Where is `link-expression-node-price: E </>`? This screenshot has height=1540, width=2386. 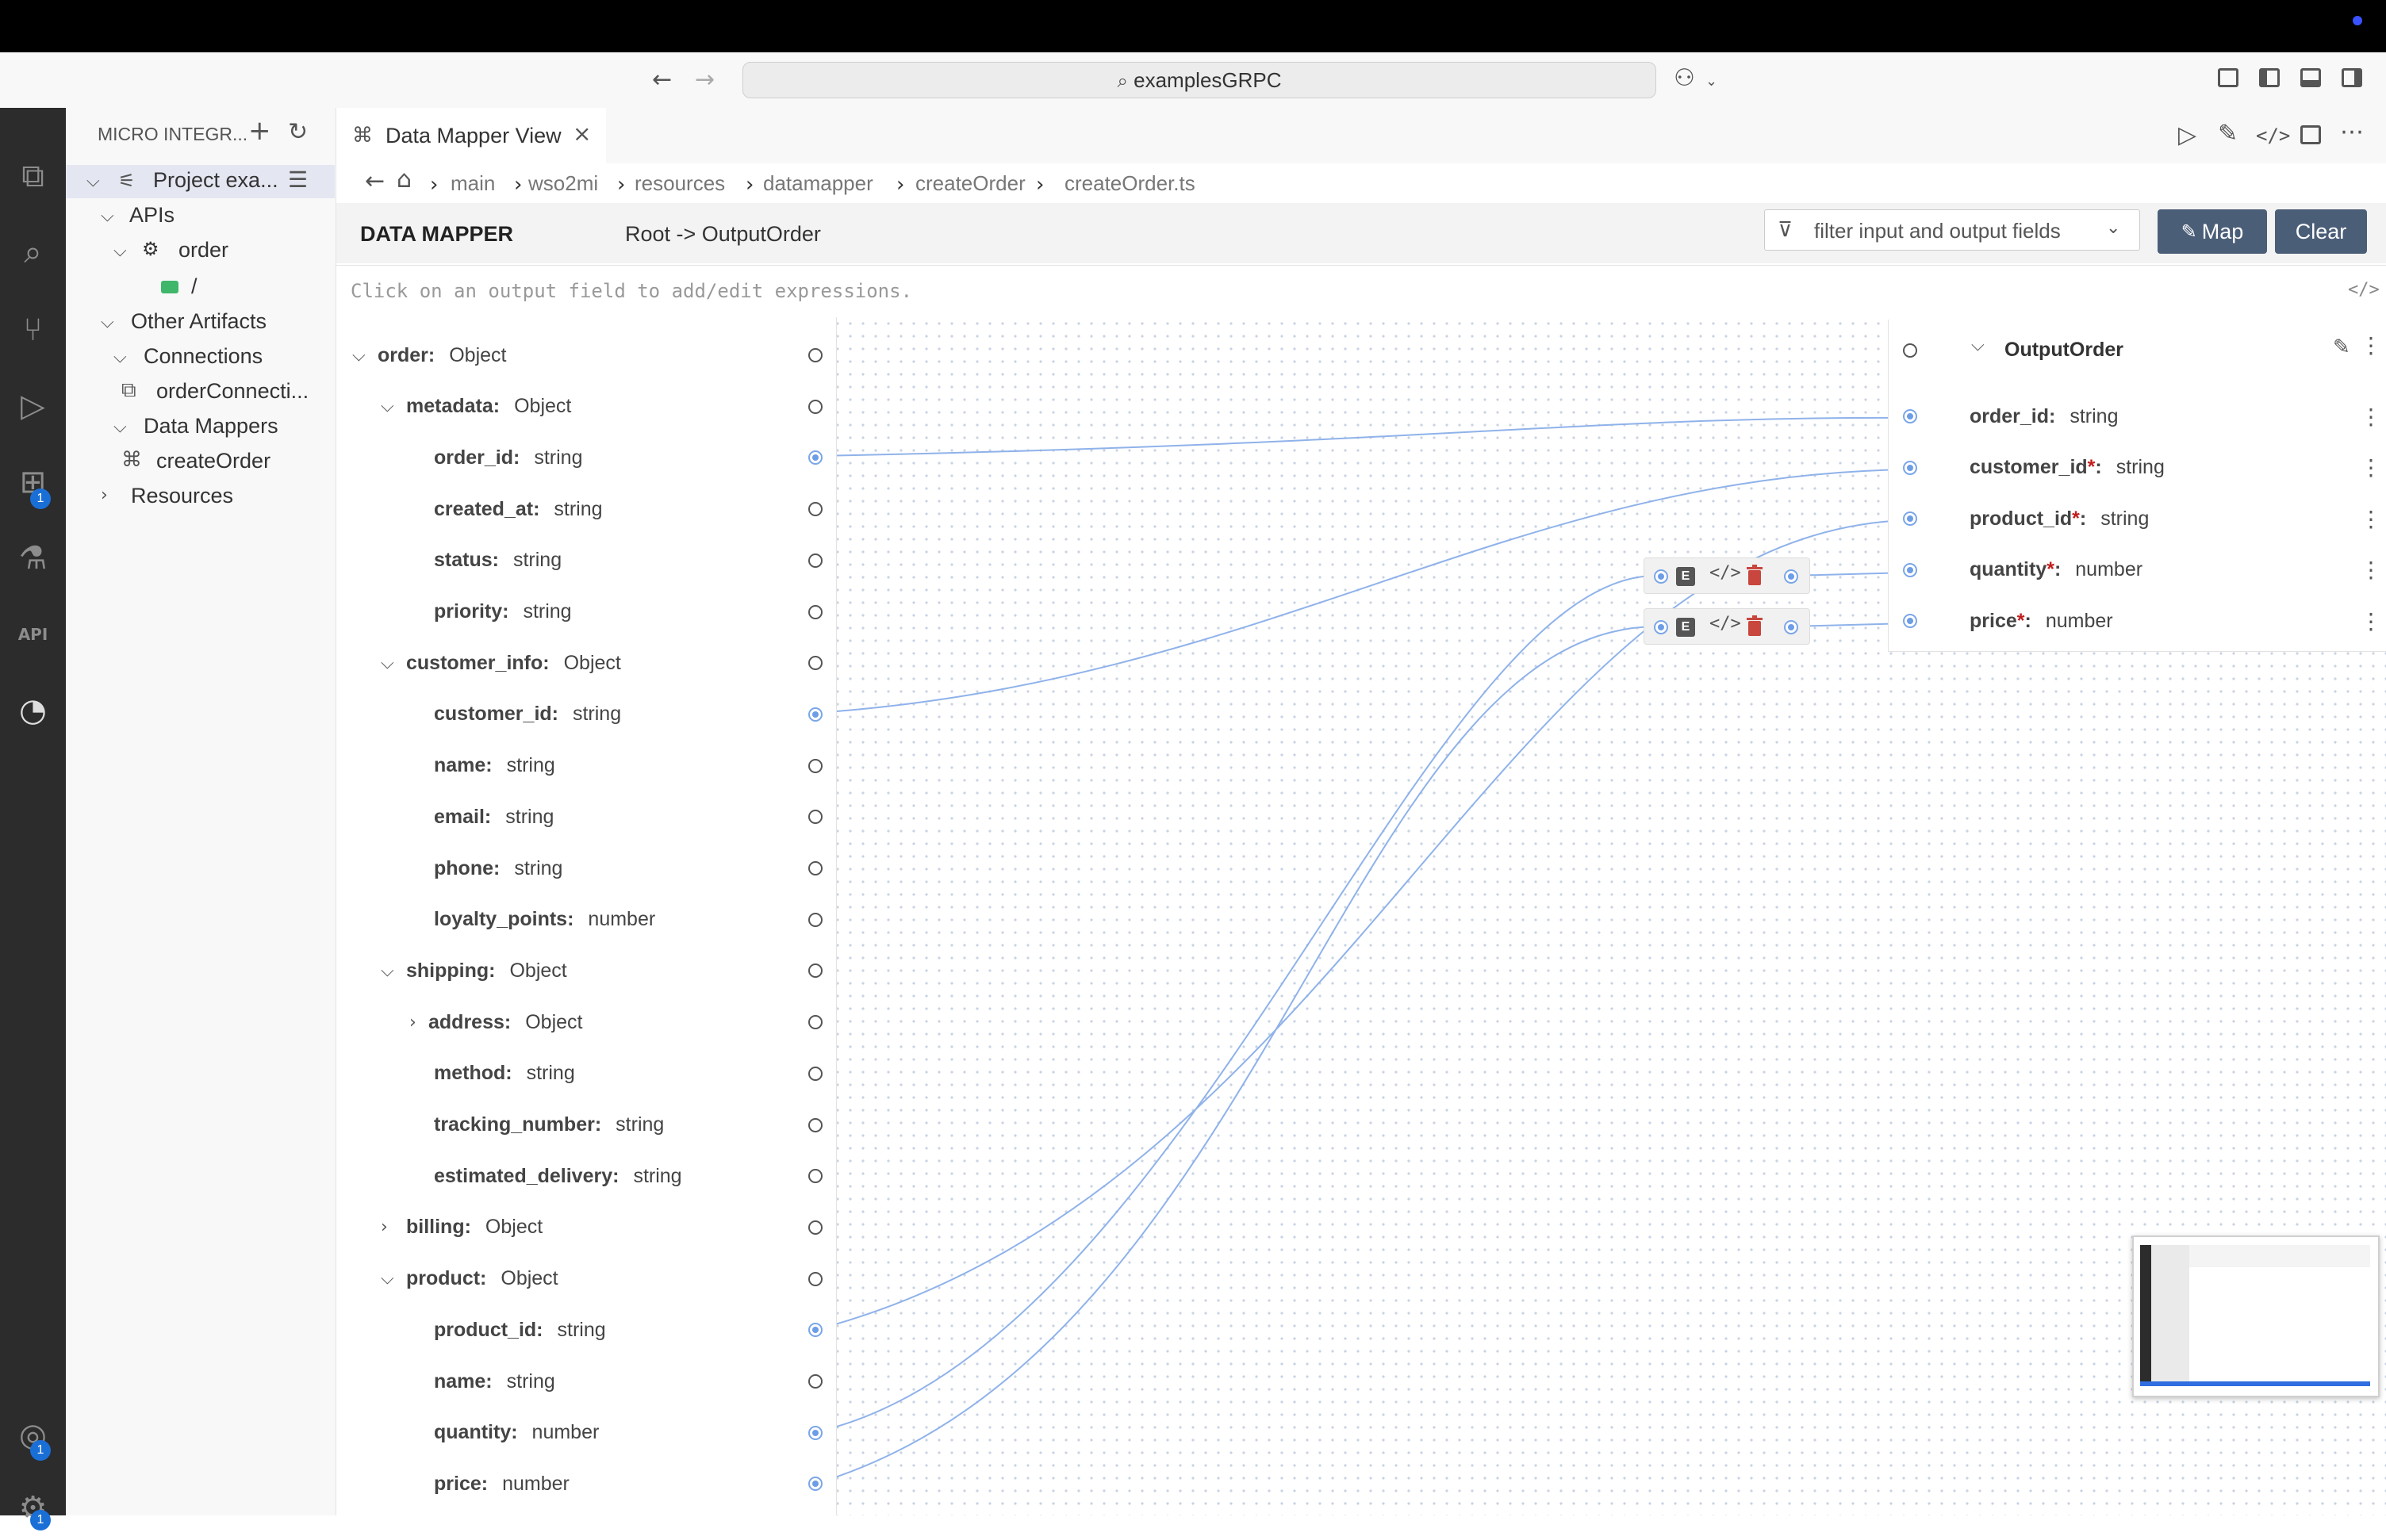
link-expression-node-price: E </> is located at coordinates (1727, 626).